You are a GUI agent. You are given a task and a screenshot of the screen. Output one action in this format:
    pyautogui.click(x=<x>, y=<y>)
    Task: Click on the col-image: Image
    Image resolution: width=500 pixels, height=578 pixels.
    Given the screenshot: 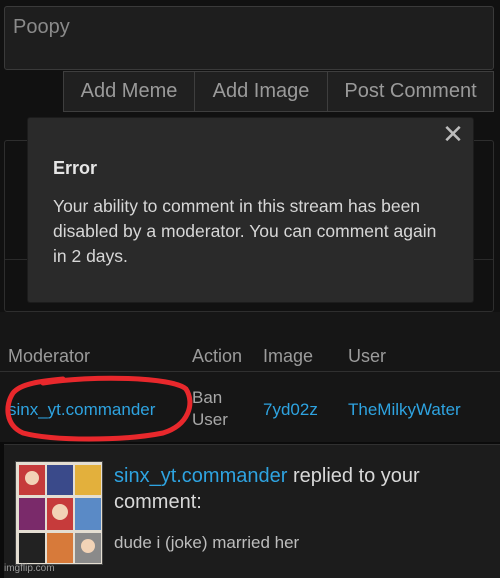 What is the action you would take?
    pyautogui.click(x=288, y=356)
    